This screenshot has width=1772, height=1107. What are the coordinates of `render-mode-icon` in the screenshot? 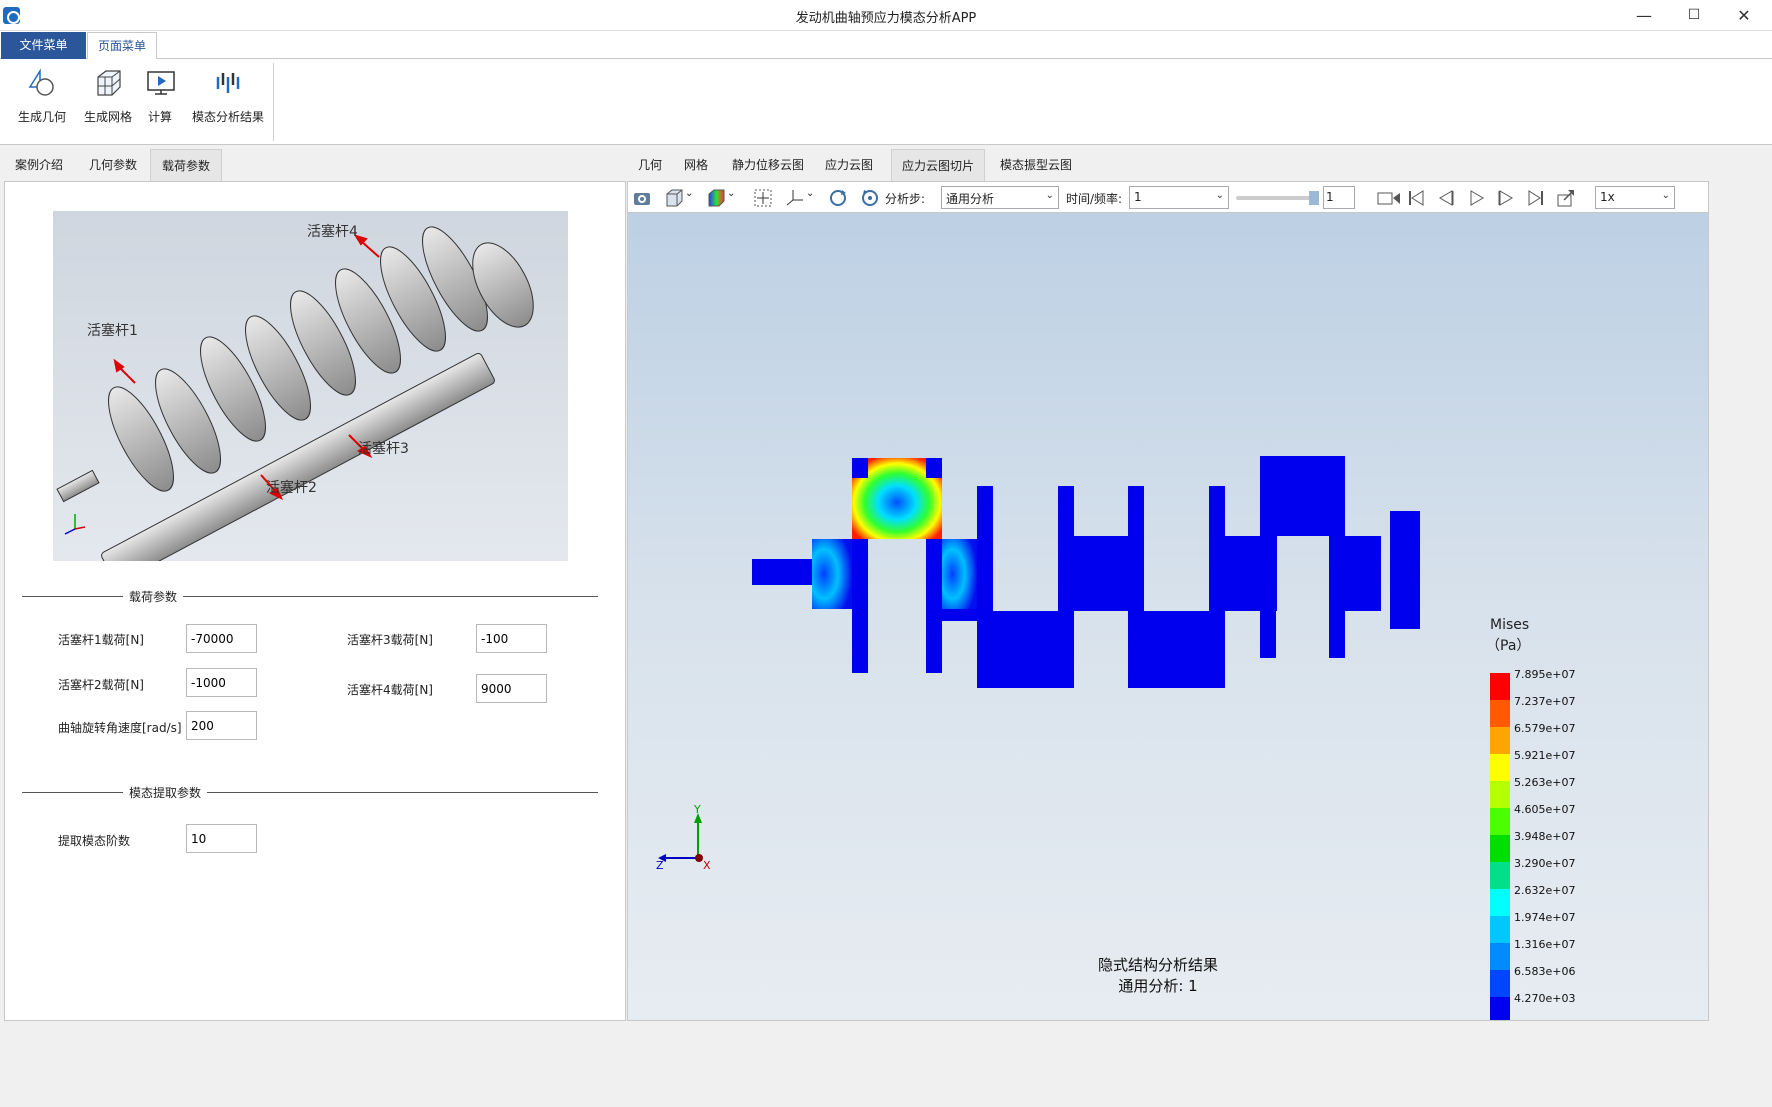 It's located at (716, 198).